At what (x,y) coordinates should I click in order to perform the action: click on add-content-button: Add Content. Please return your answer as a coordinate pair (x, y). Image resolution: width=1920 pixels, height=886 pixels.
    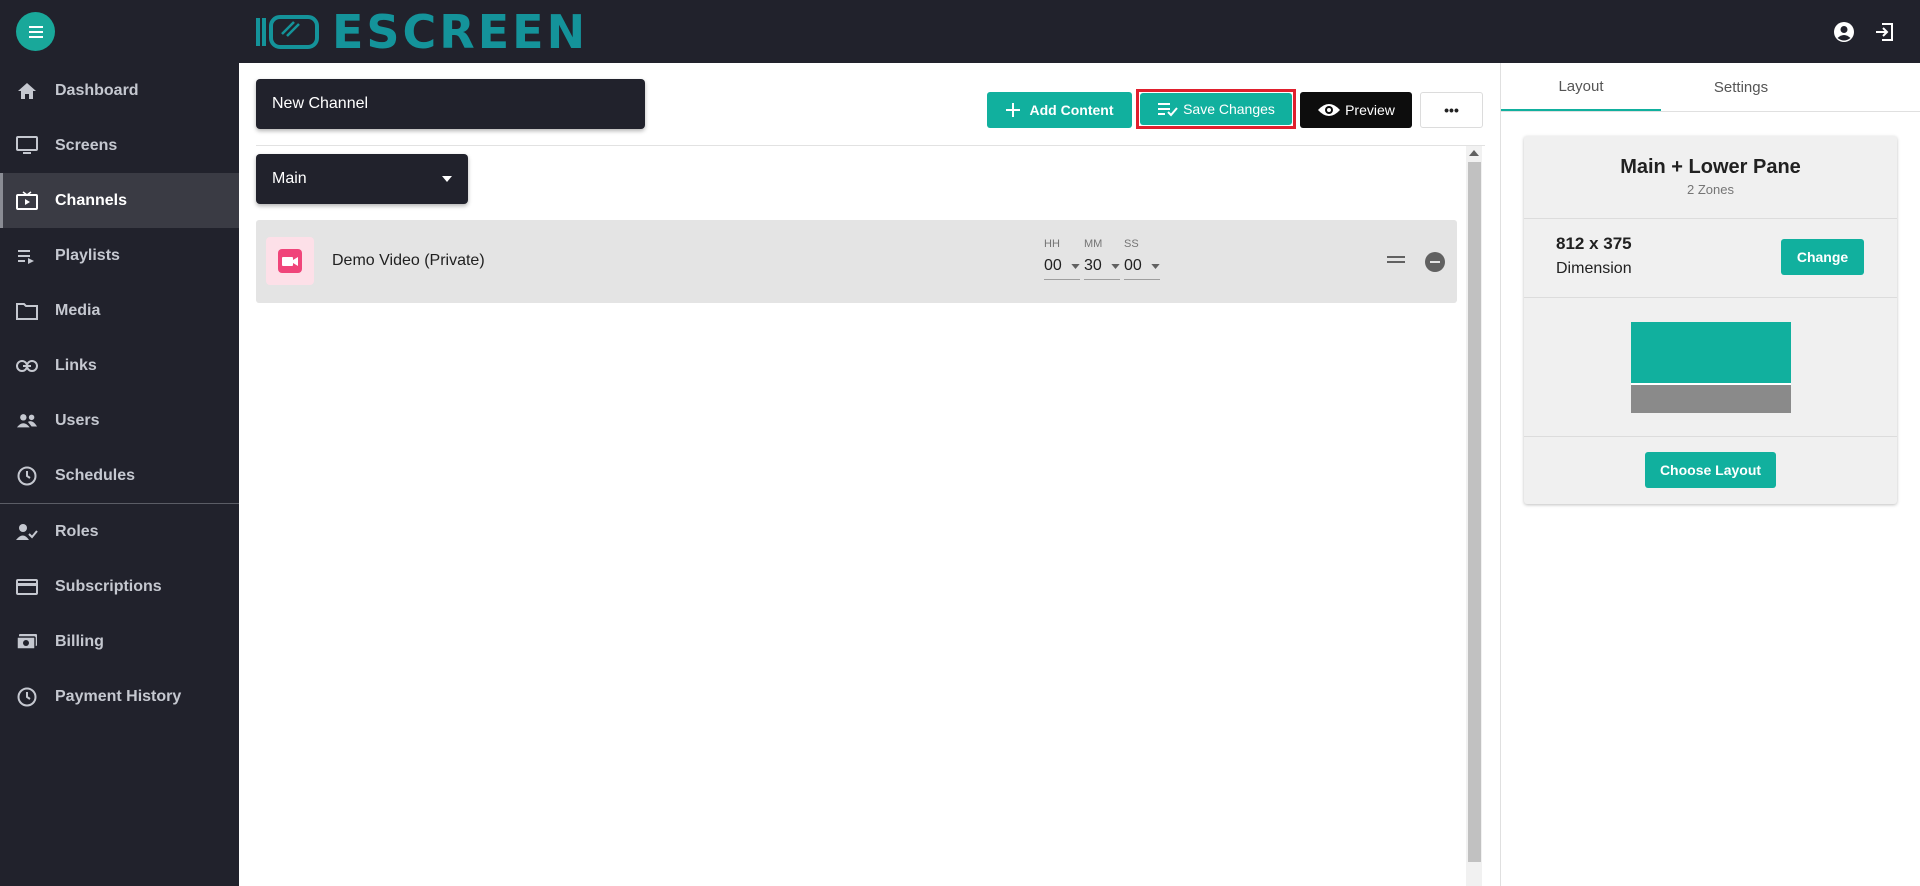
    Looking at the image, I should click on (1059, 110).